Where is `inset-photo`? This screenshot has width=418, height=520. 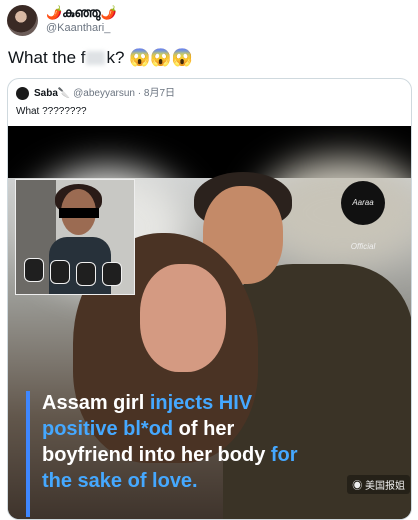 inset-photo is located at coordinates (75, 237).